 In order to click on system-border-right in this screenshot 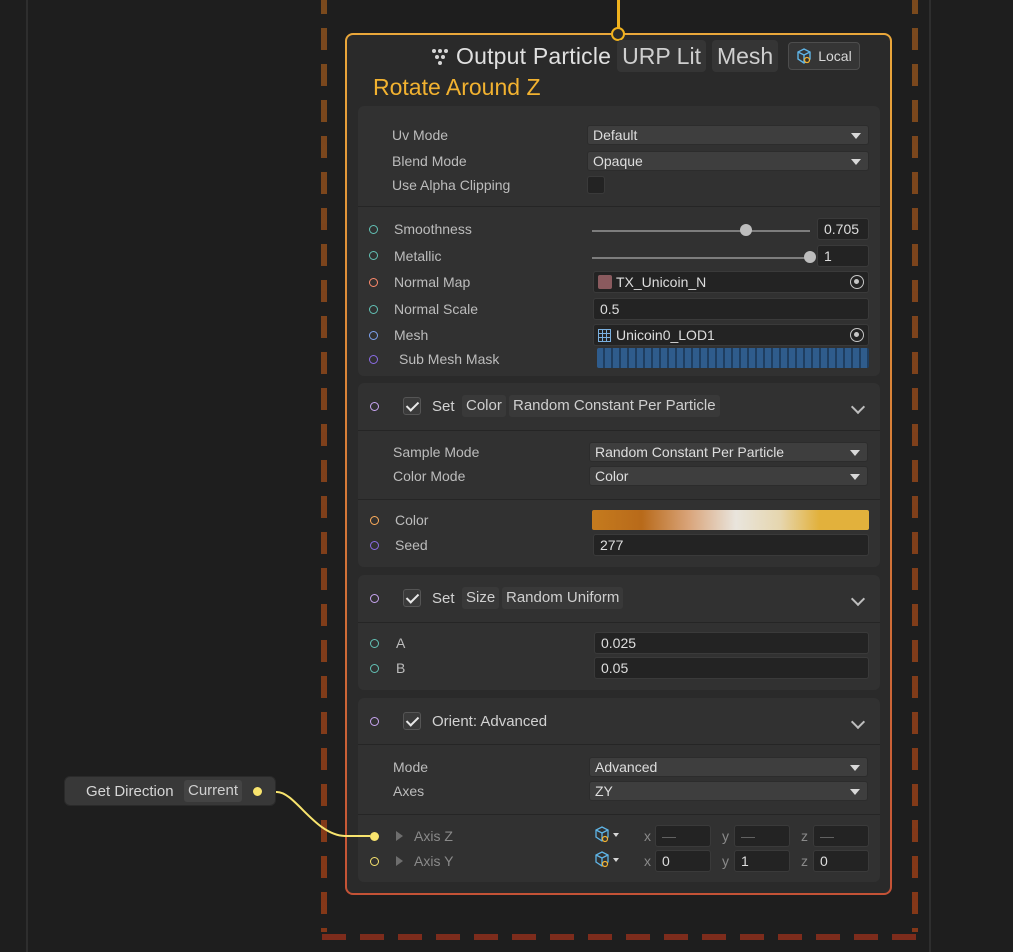, I will do `click(915, 466)`.